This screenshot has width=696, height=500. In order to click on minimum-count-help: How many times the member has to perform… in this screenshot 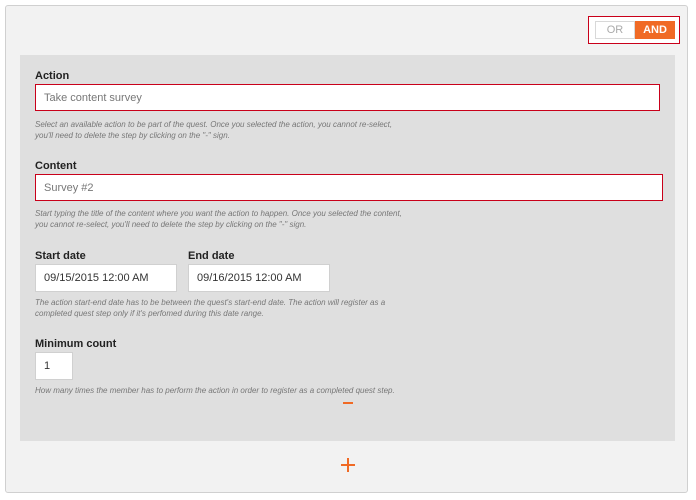, I will do `click(215, 390)`.